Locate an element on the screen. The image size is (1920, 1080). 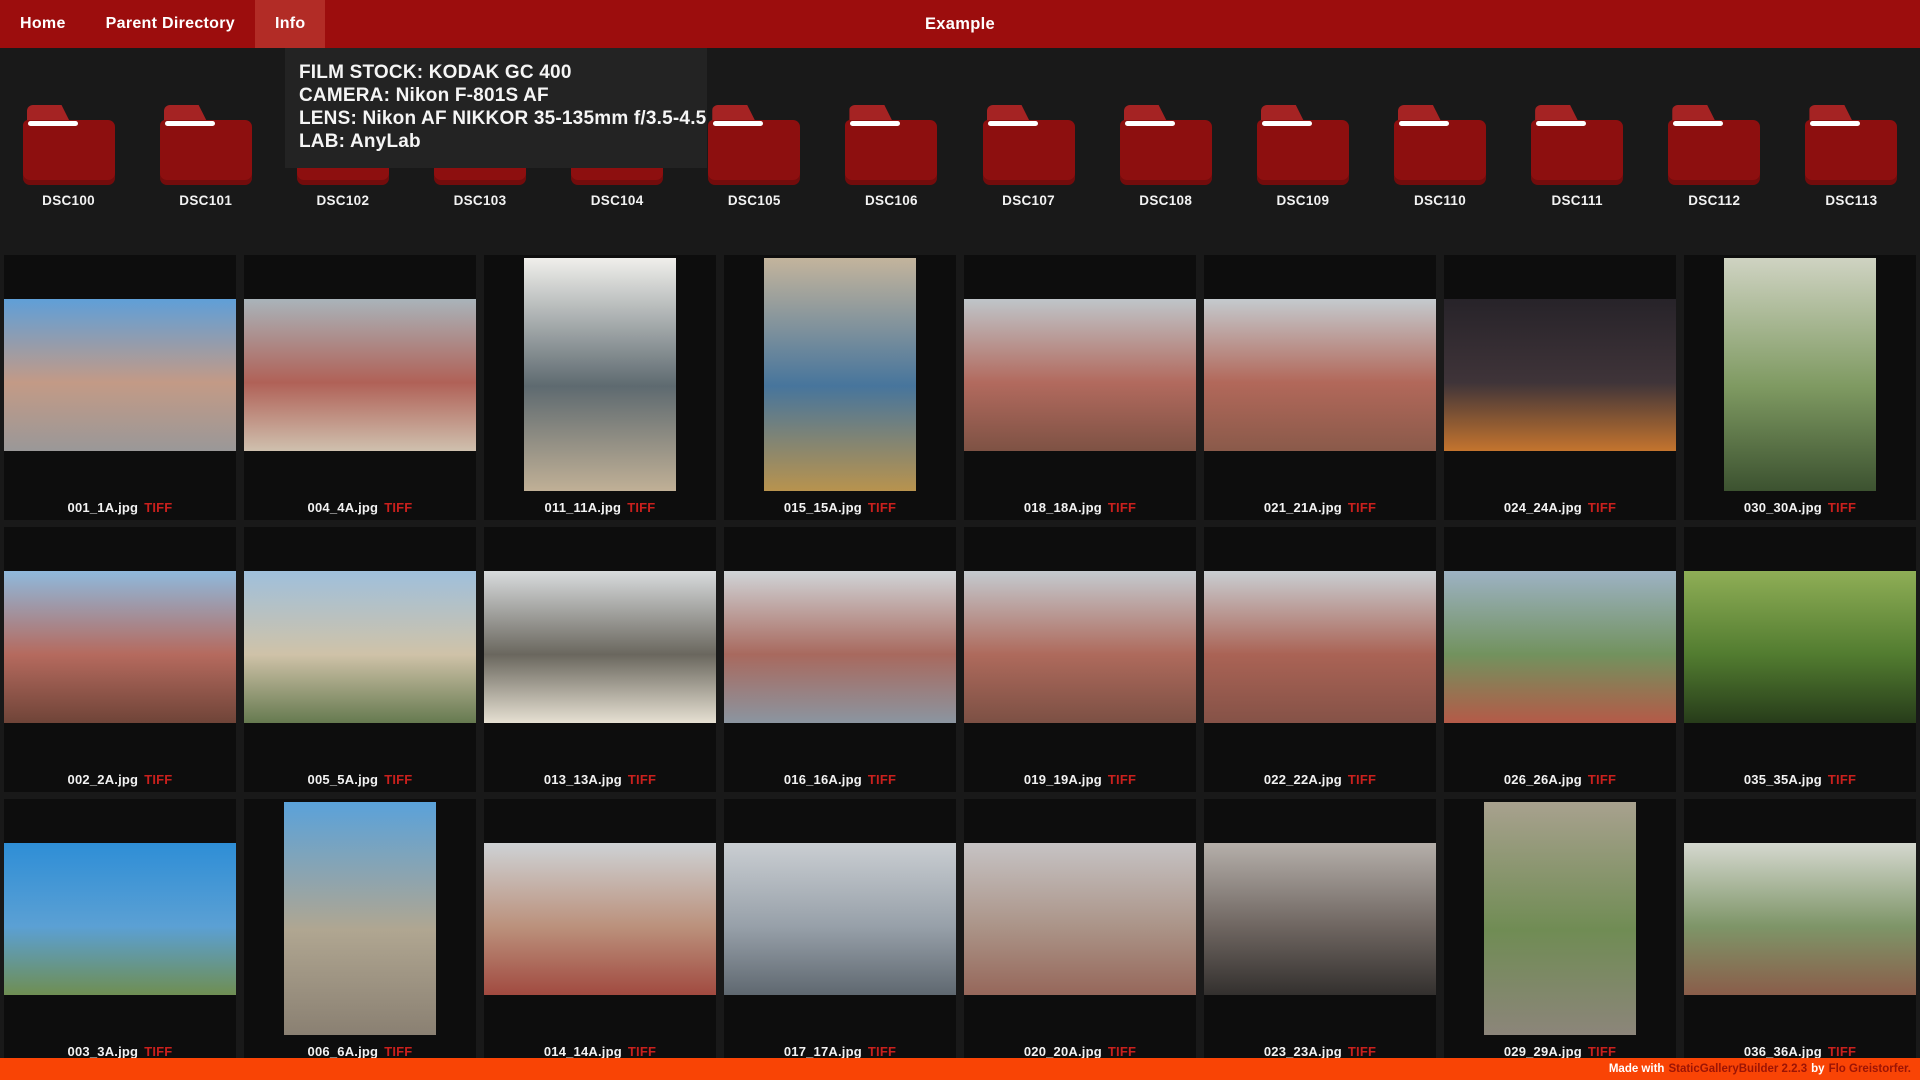
file-name: 022_22A.jpg is located at coordinates (1302, 779).